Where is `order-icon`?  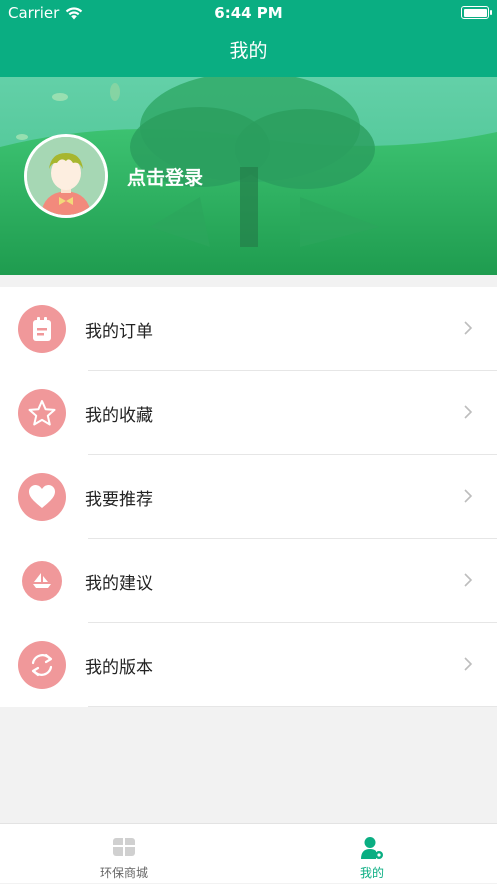
order-icon is located at coordinates (42, 329).